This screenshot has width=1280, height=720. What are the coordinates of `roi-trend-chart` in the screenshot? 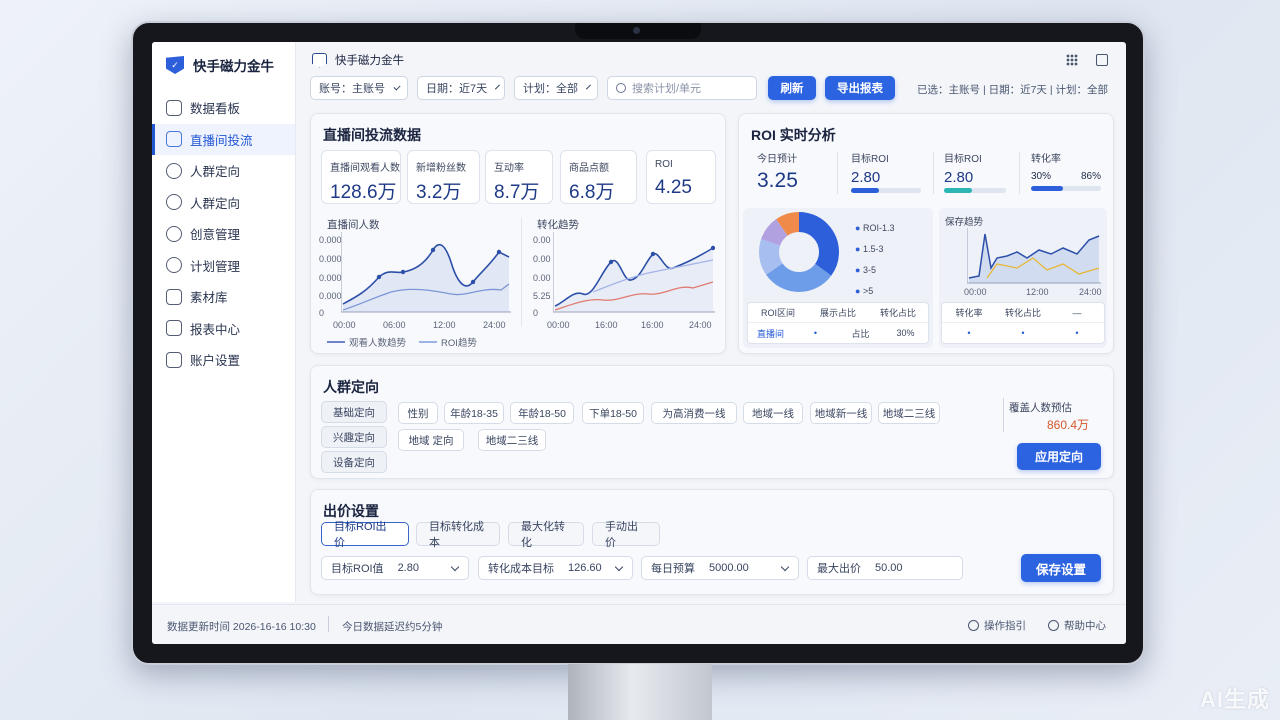 It's located at (1034, 256).